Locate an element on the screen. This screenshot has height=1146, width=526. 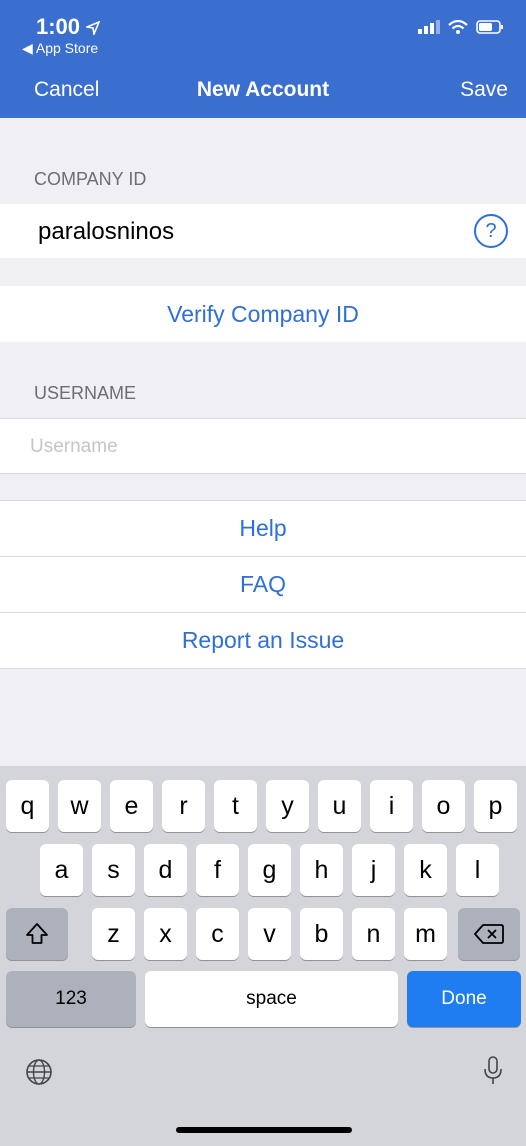
key-s: s is located at coordinates (113, 870).